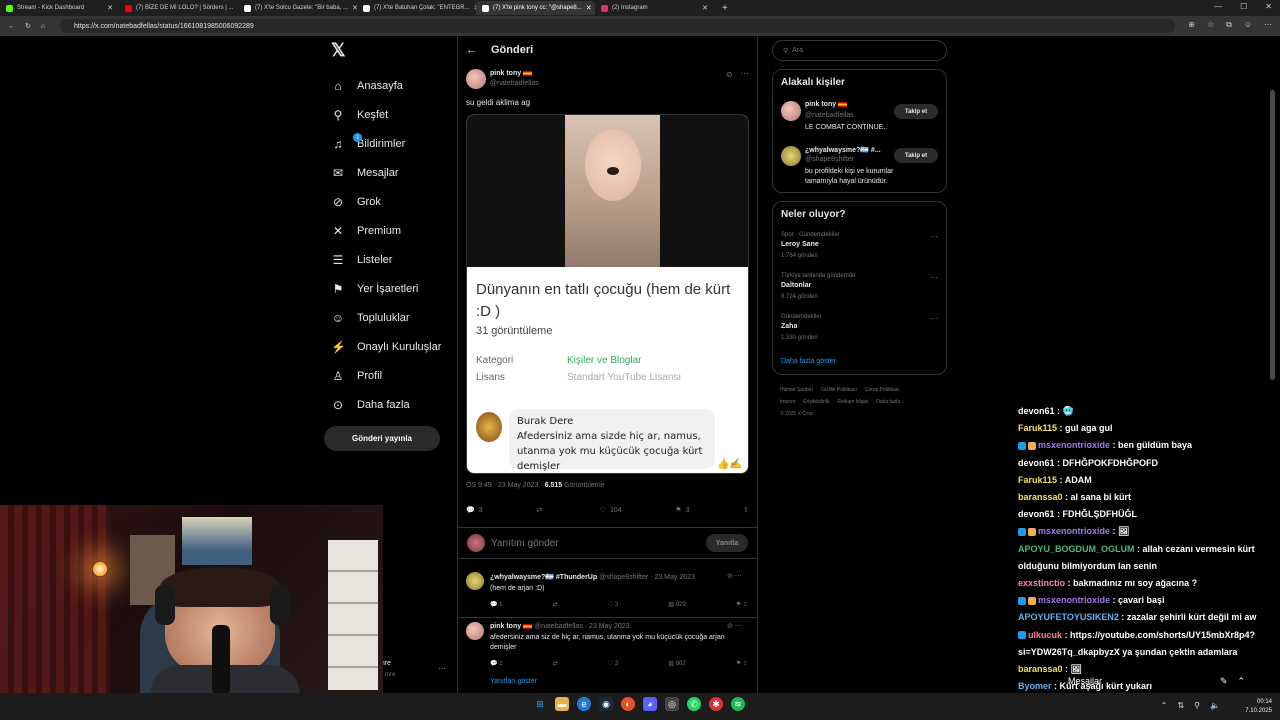 This screenshot has width=1280, height=720. What do you see at coordinates (611, 510) in the screenshot?
I see `like-action: ♡ 104` at bounding box center [611, 510].